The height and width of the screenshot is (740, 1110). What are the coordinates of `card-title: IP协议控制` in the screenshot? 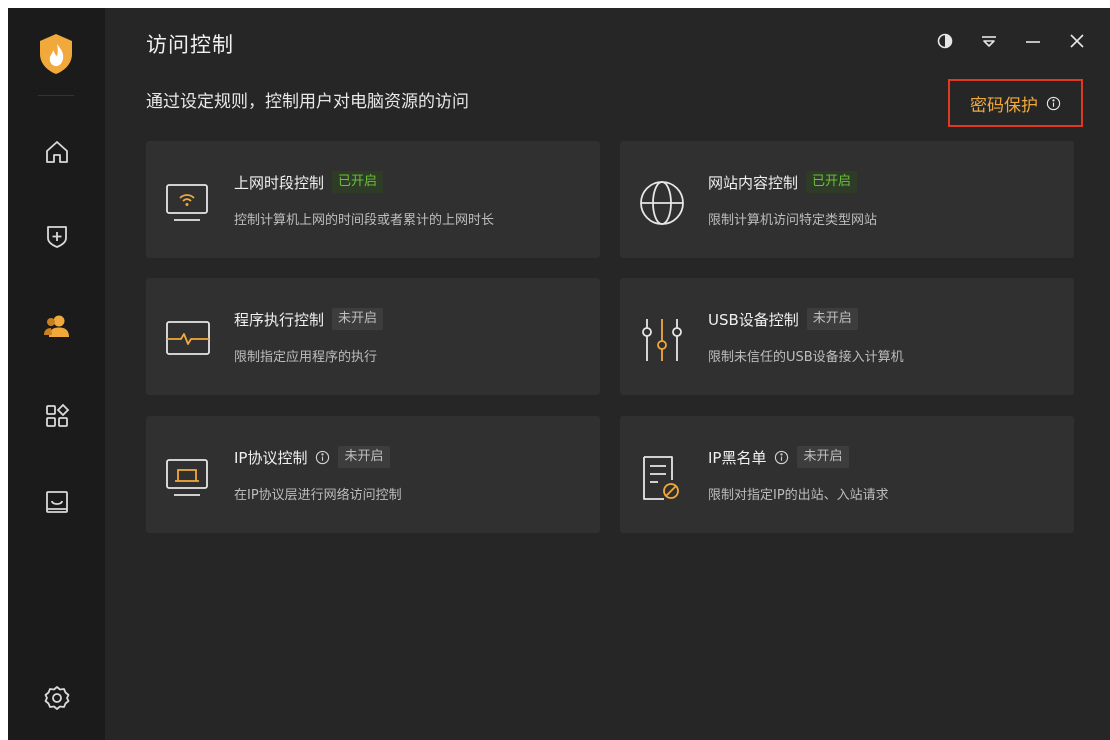 It's located at (271, 457).